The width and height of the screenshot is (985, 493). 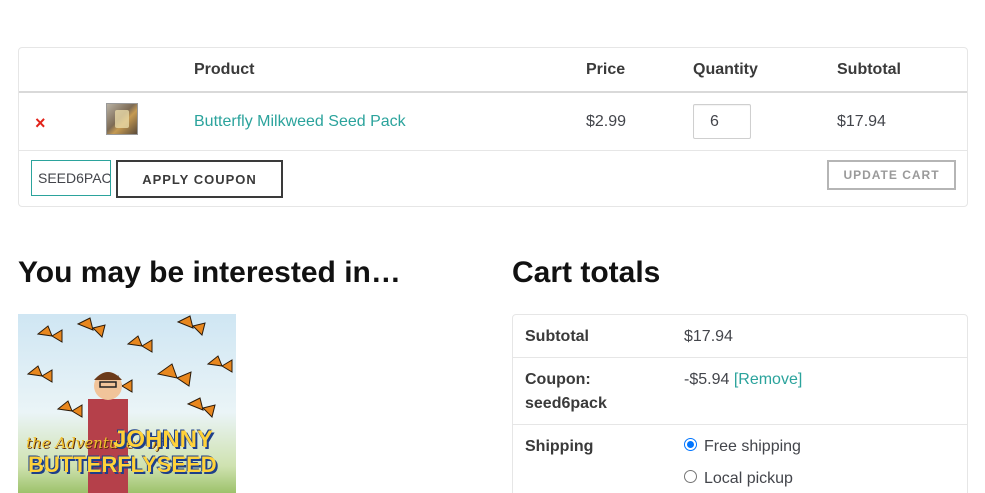 What do you see at coordinates (690, 476) in the screenshot?
I see `local-pickup-radio` at bounding box center [690, 476].